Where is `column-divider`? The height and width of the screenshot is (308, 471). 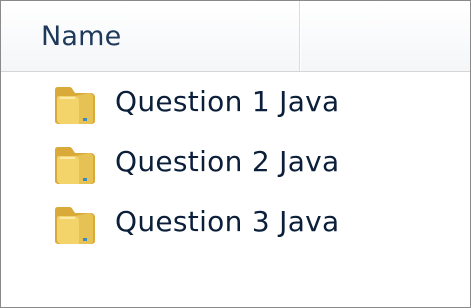
column-divider is located at coordinates (299, 36).